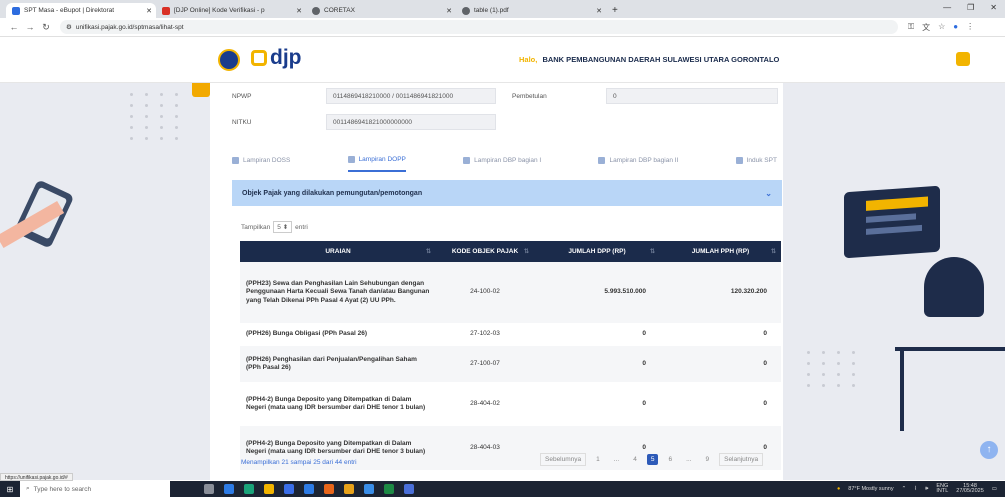 The image size is (1005, 497). What do you see at coordinates (970, 27) in the screenshot?
I see `menu-icon: ⋮` at bounding box center [970, 27].